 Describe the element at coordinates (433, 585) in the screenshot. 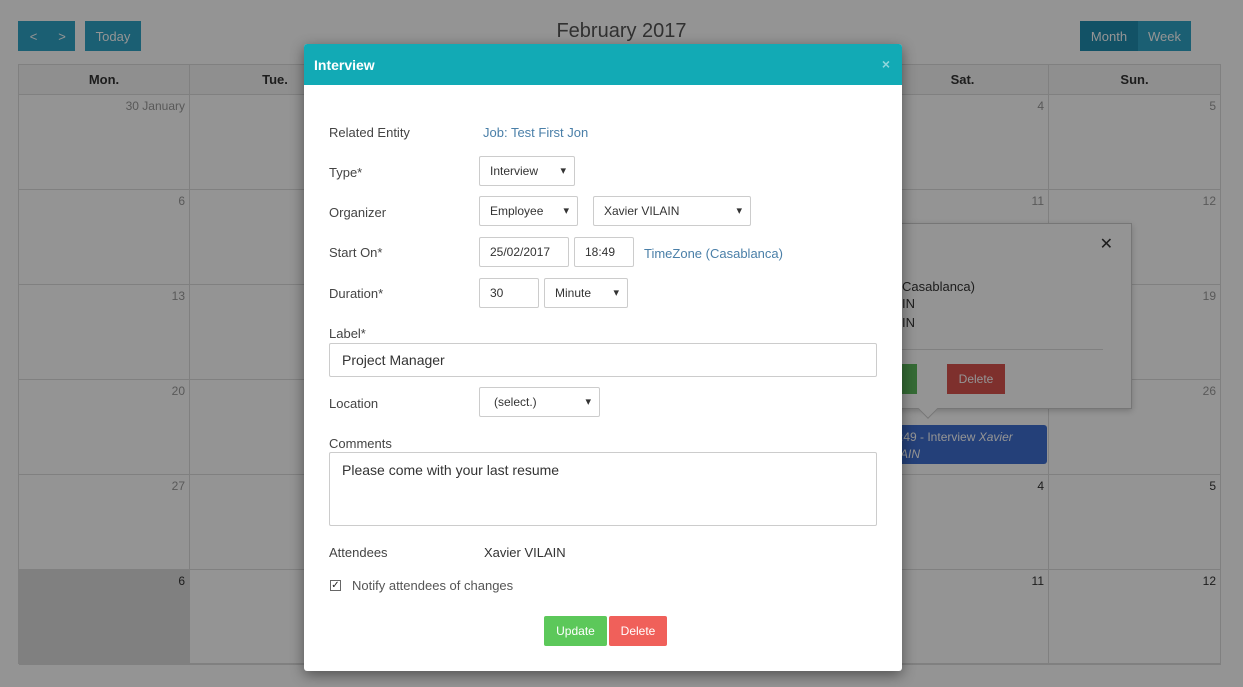

I see `notify-label: Notify attendees of changes` at that location.